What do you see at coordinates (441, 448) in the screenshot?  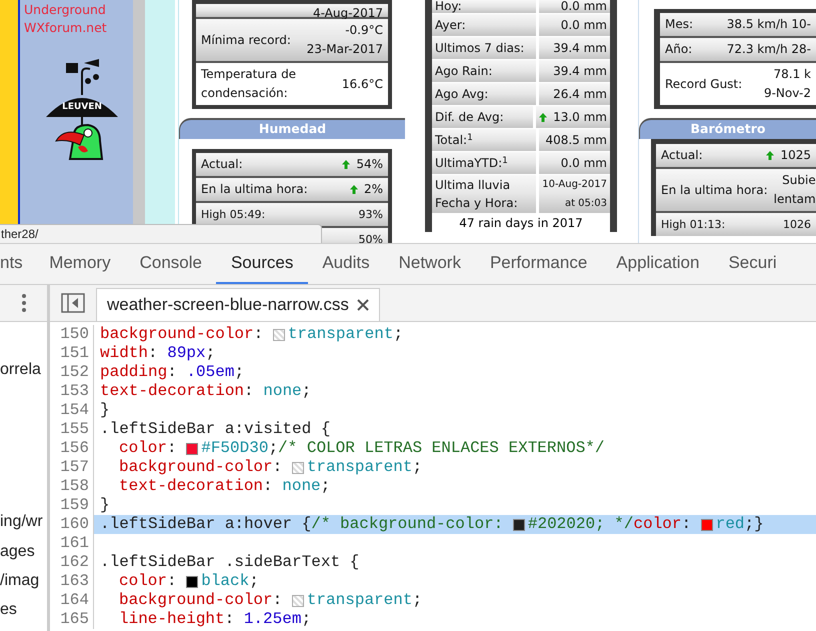 I see `css-comment: /* COLOR LETRAS ENLACES EXTERNOS*/` at bounding box center [441, 448].